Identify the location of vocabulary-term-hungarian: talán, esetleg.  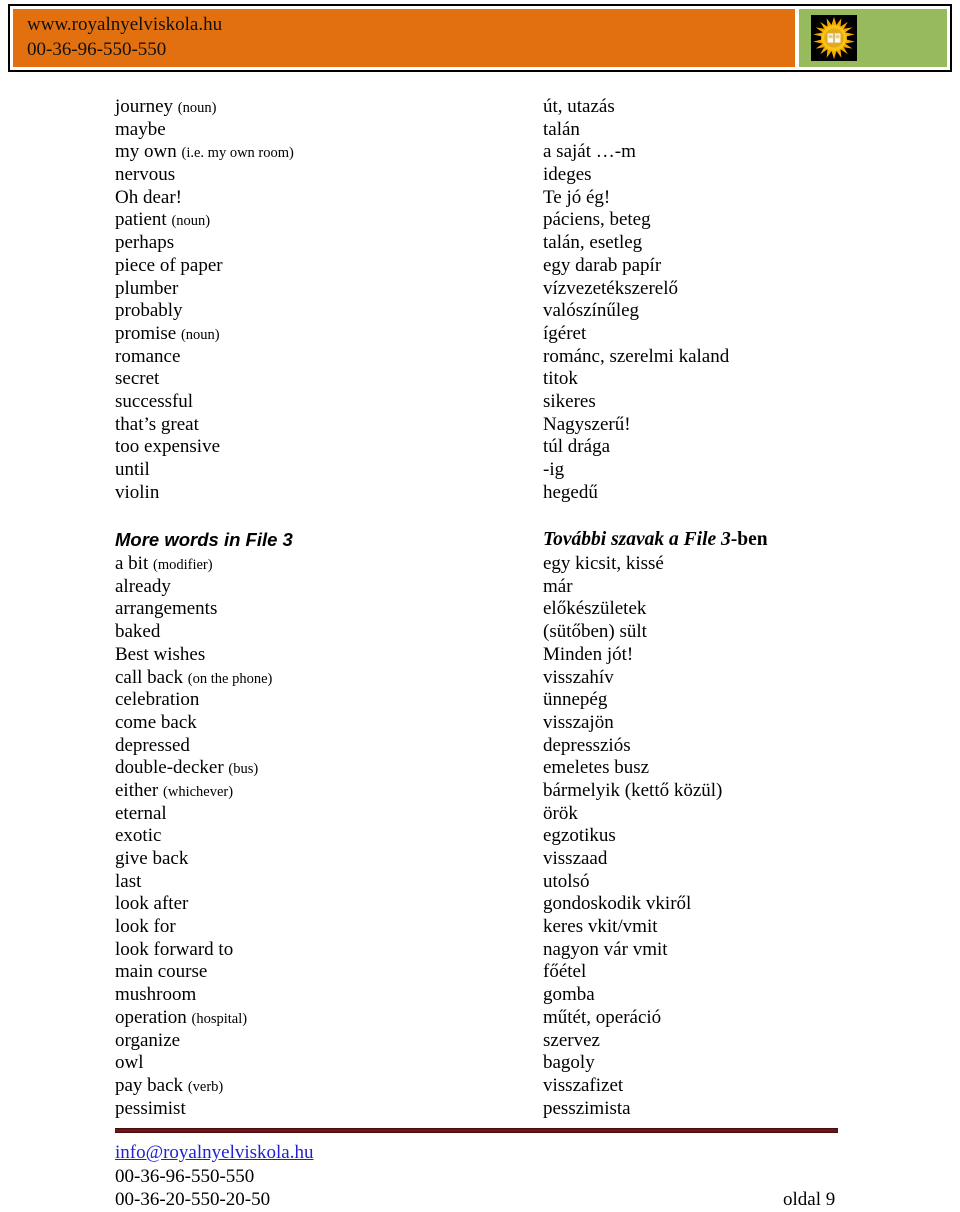
(593, 243).